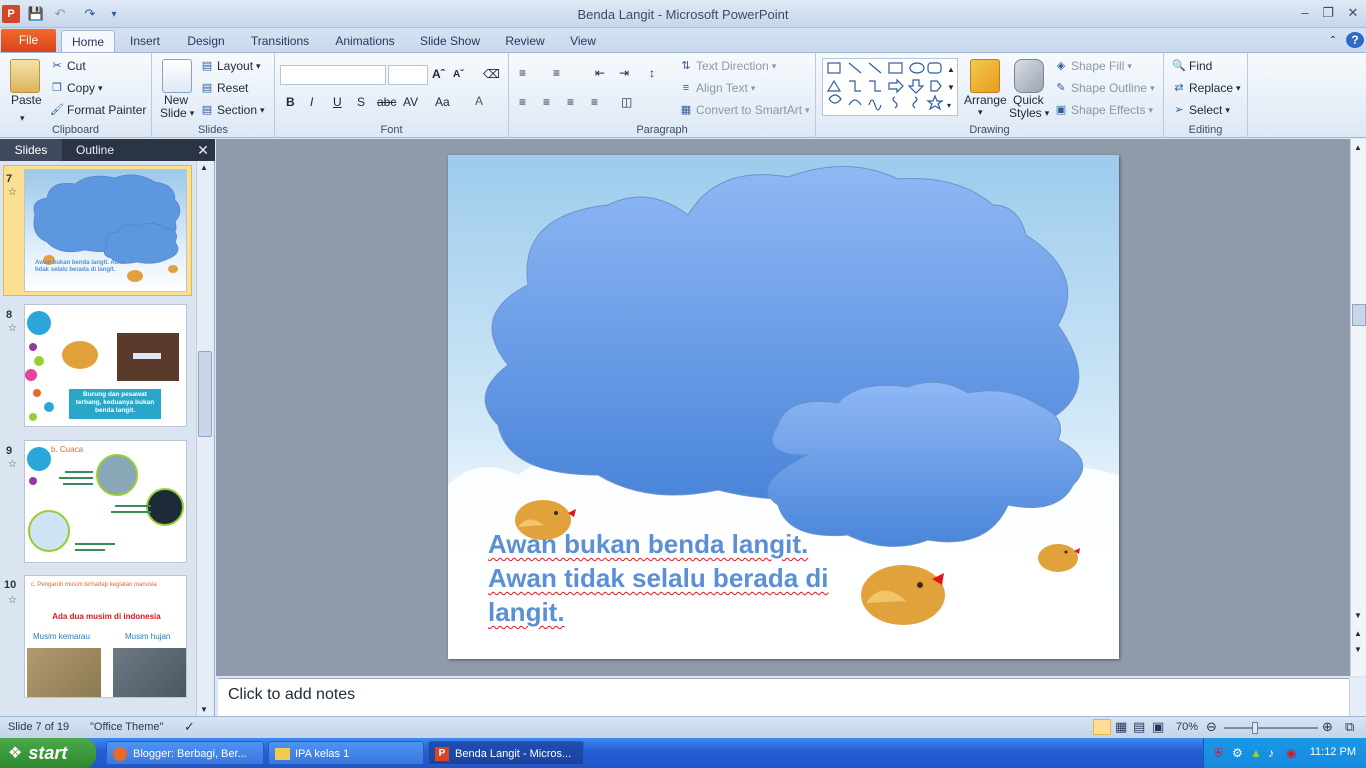 This screenshot has width=1366, height=768. Describe the element at coordinates (600, 73) in the screenshot. I see `decrease-indent-icon: ⇤` at that location.